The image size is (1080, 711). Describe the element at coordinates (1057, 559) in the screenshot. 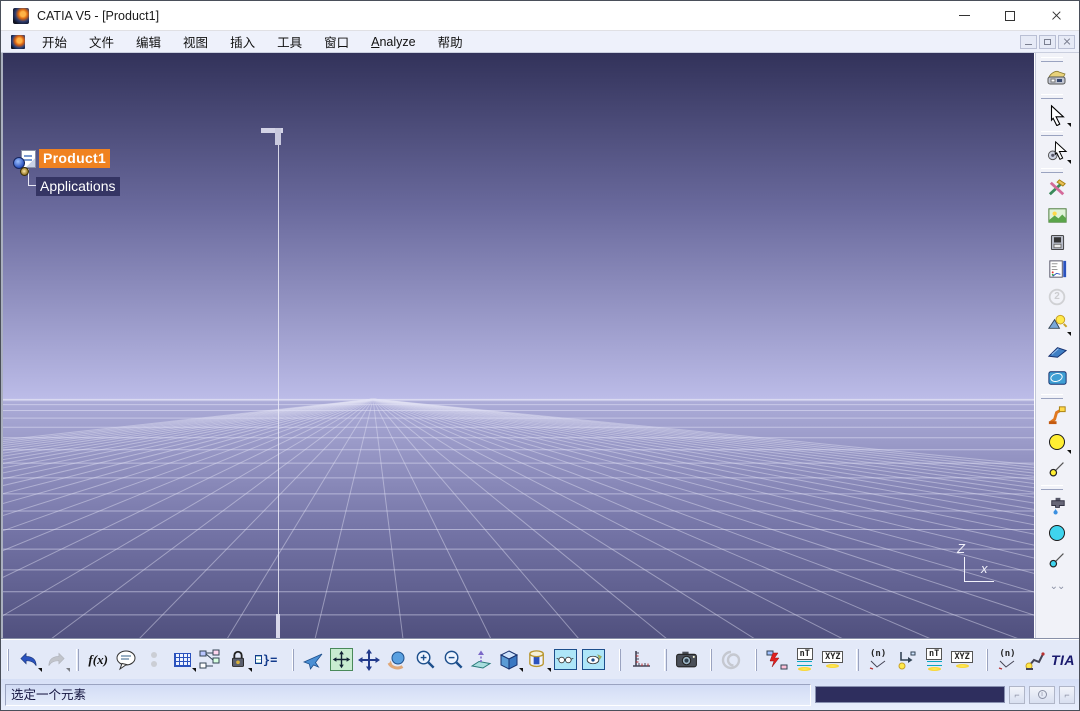

I see `circle-on-line-icon` at that location.